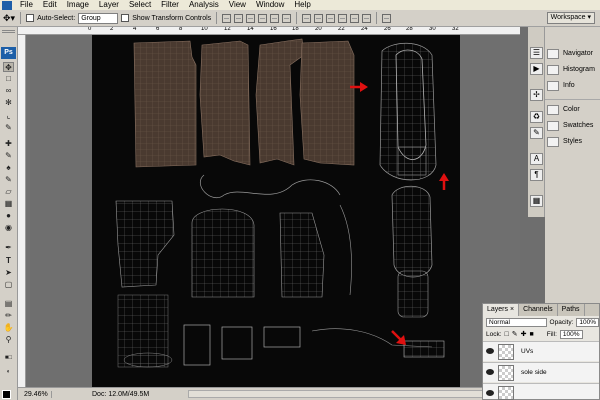  What do you see at coordinates (8, 228) in the screenshot?
I see `dodge-tool-icon: ◉` at bounding box center [8, 228].